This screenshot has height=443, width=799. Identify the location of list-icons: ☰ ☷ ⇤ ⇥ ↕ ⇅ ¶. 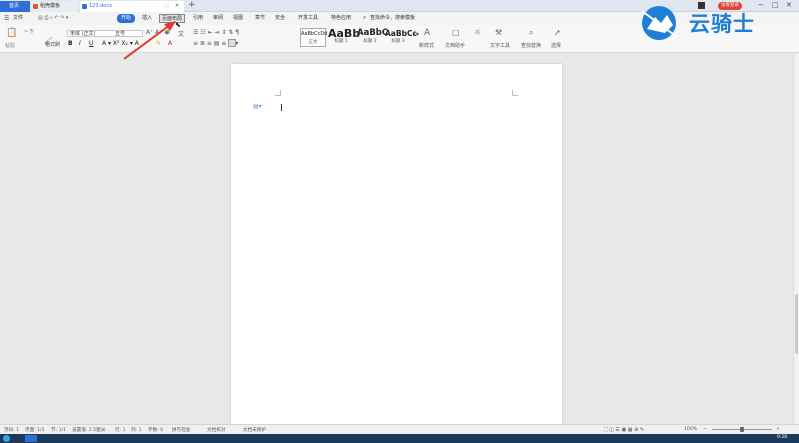
(216, 32).